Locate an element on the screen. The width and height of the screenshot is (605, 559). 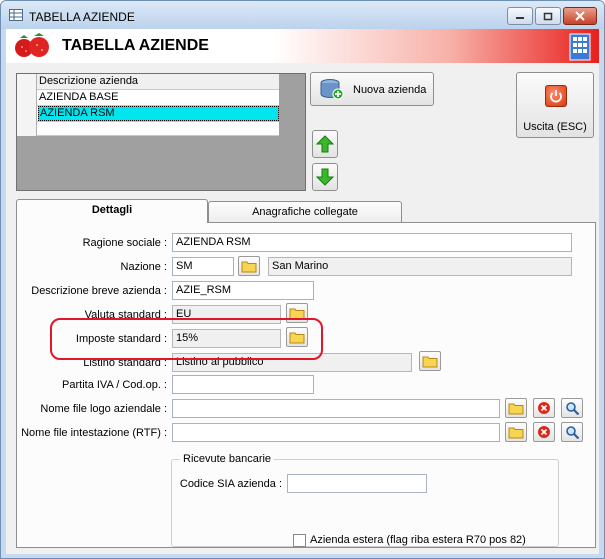
partita-iva-input is located at coordinates (243, 384).